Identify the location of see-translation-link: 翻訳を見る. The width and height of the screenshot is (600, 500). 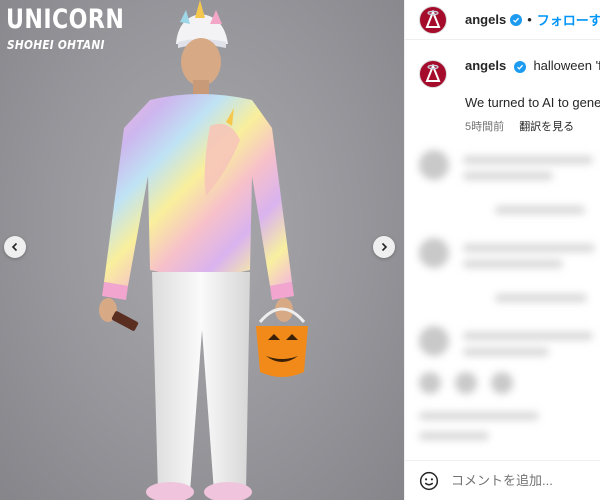
(546, 127).